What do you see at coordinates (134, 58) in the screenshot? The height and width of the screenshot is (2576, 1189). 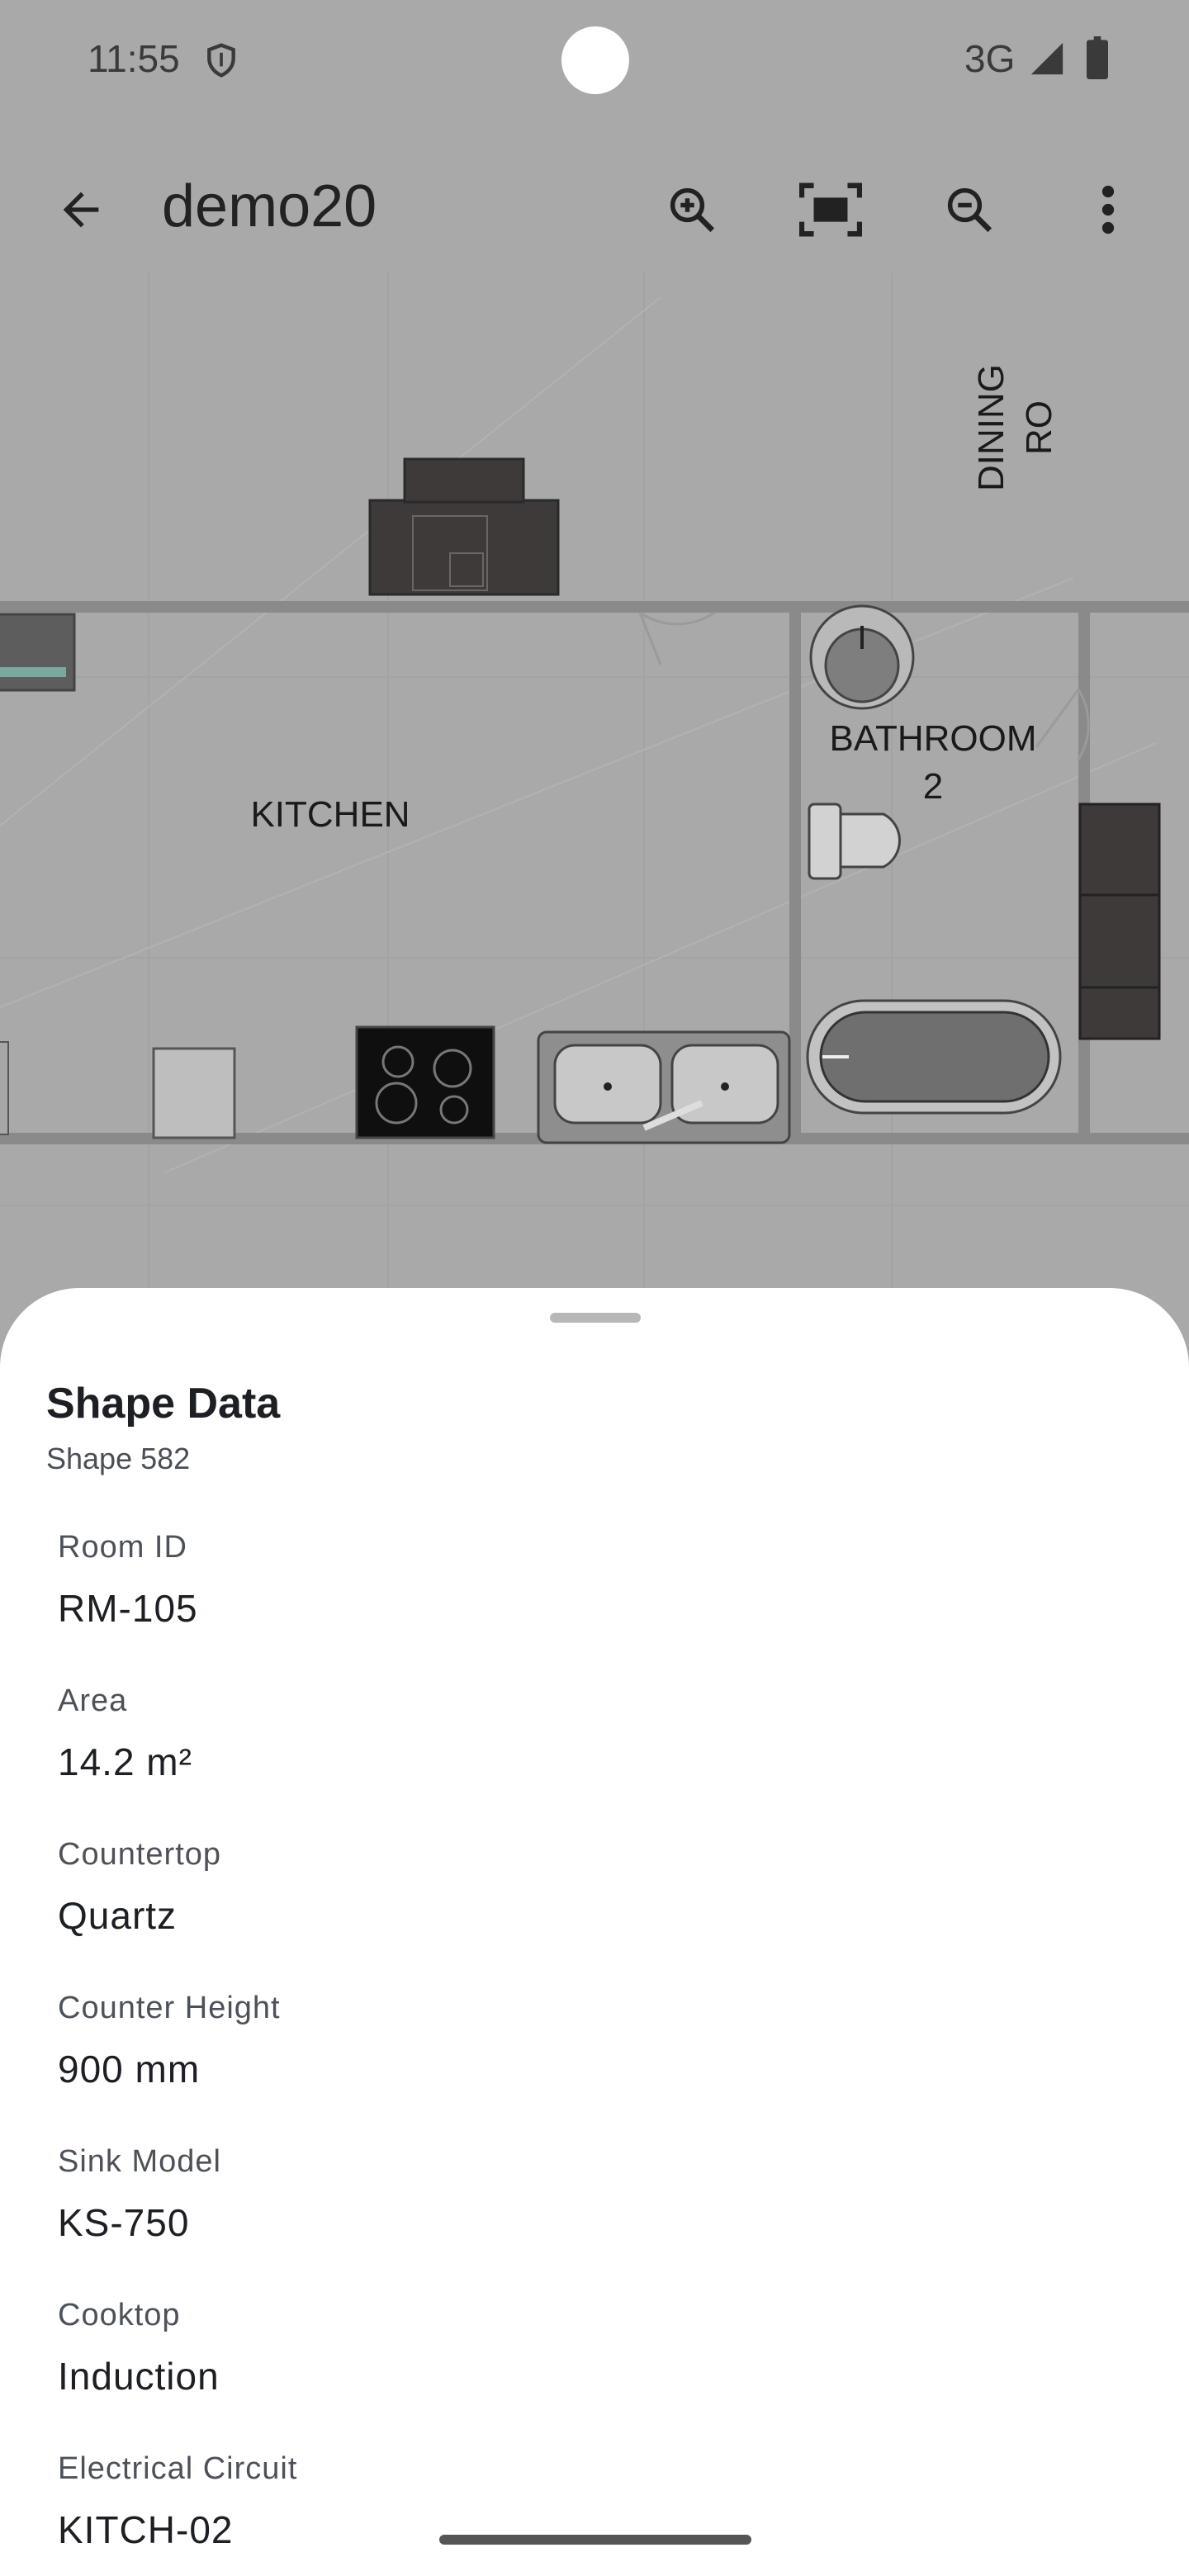 I see `status-time: 11:55` at bounding box center [134, 58].